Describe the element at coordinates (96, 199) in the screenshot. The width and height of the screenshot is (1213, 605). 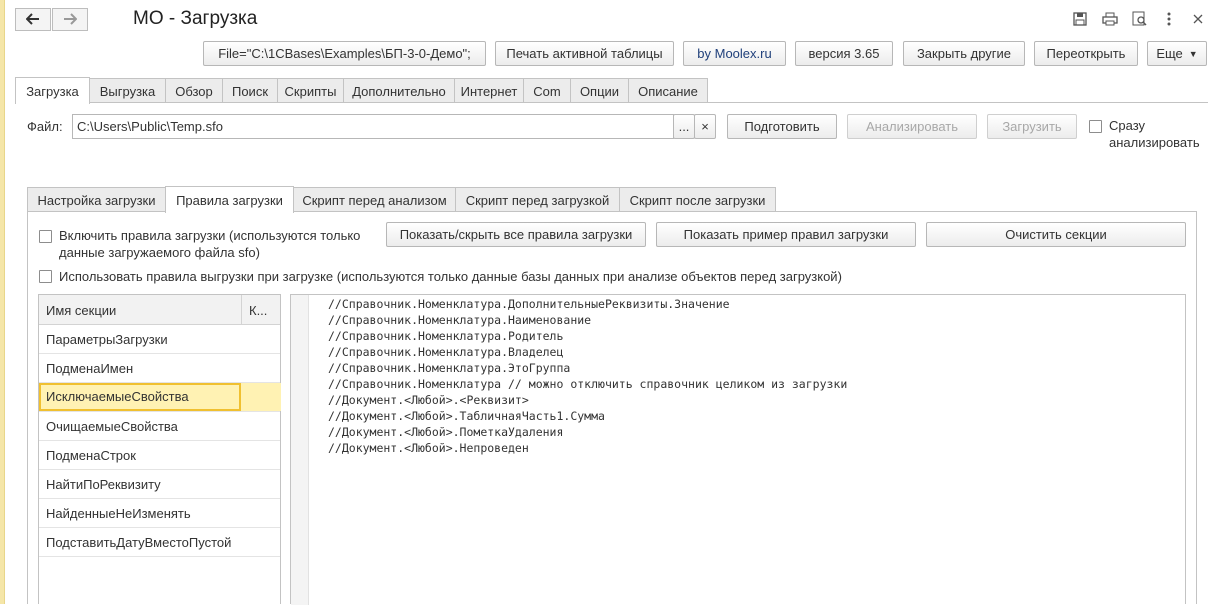
I see `sub-tab-1: Настройка загрузки` at that location.